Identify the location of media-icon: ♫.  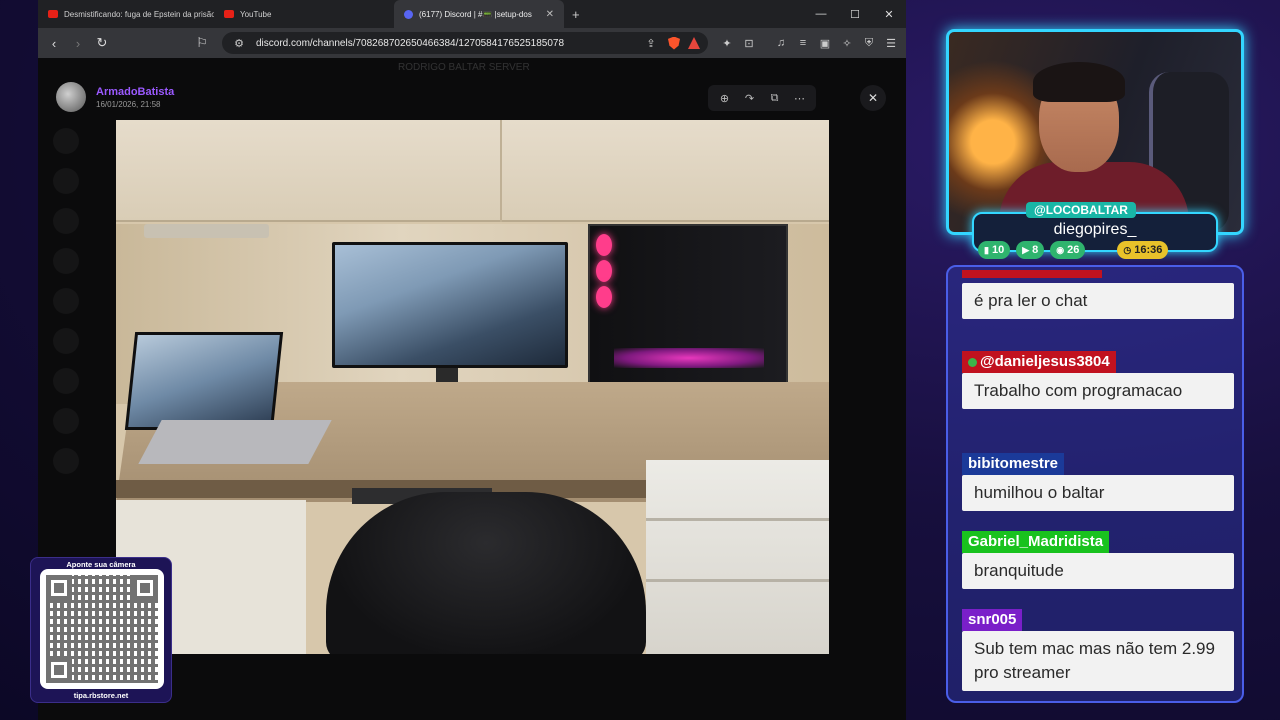
(781, 43).